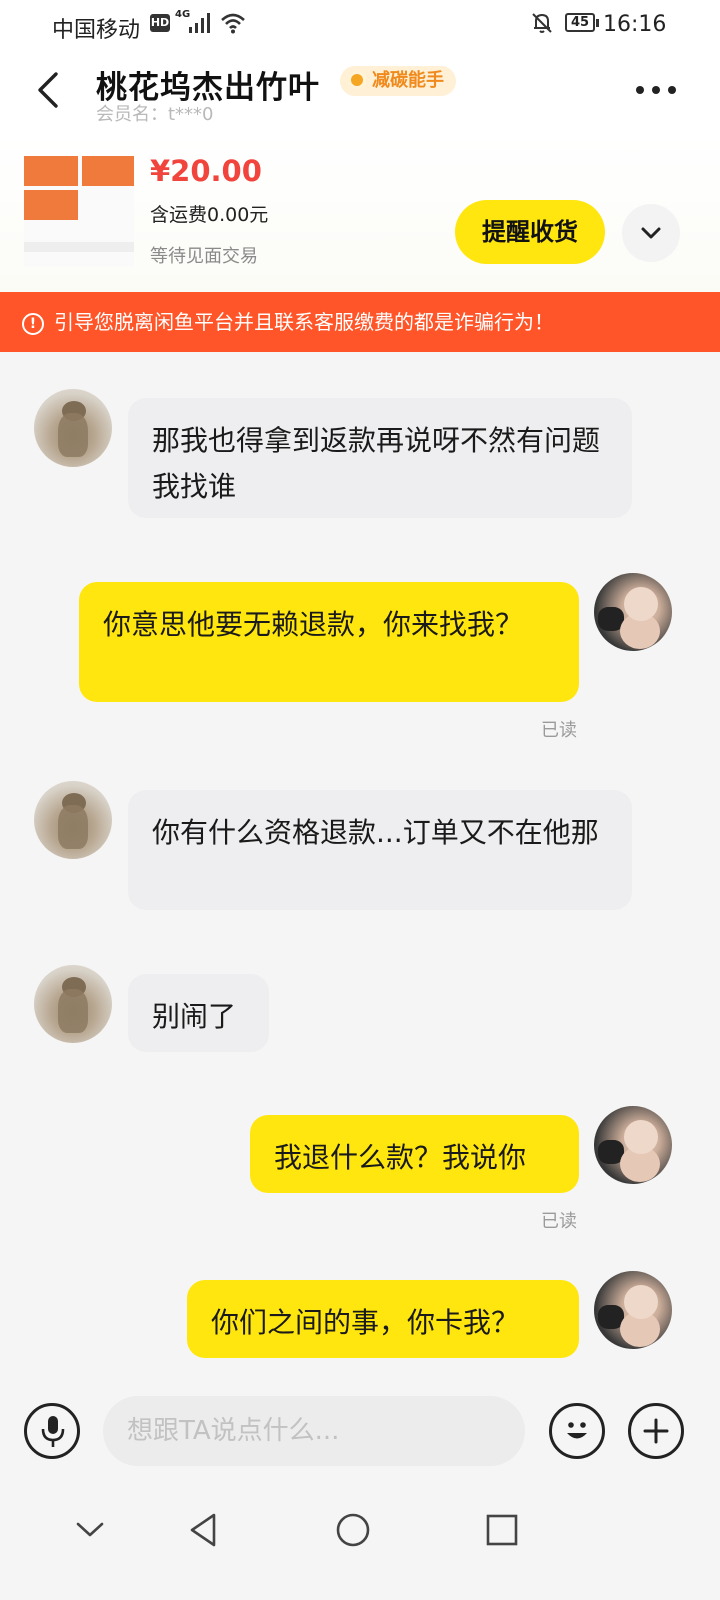 This screenshot has width=720, height=1600. I want to click on order-status: 等待见面交易, so click(204, 256).